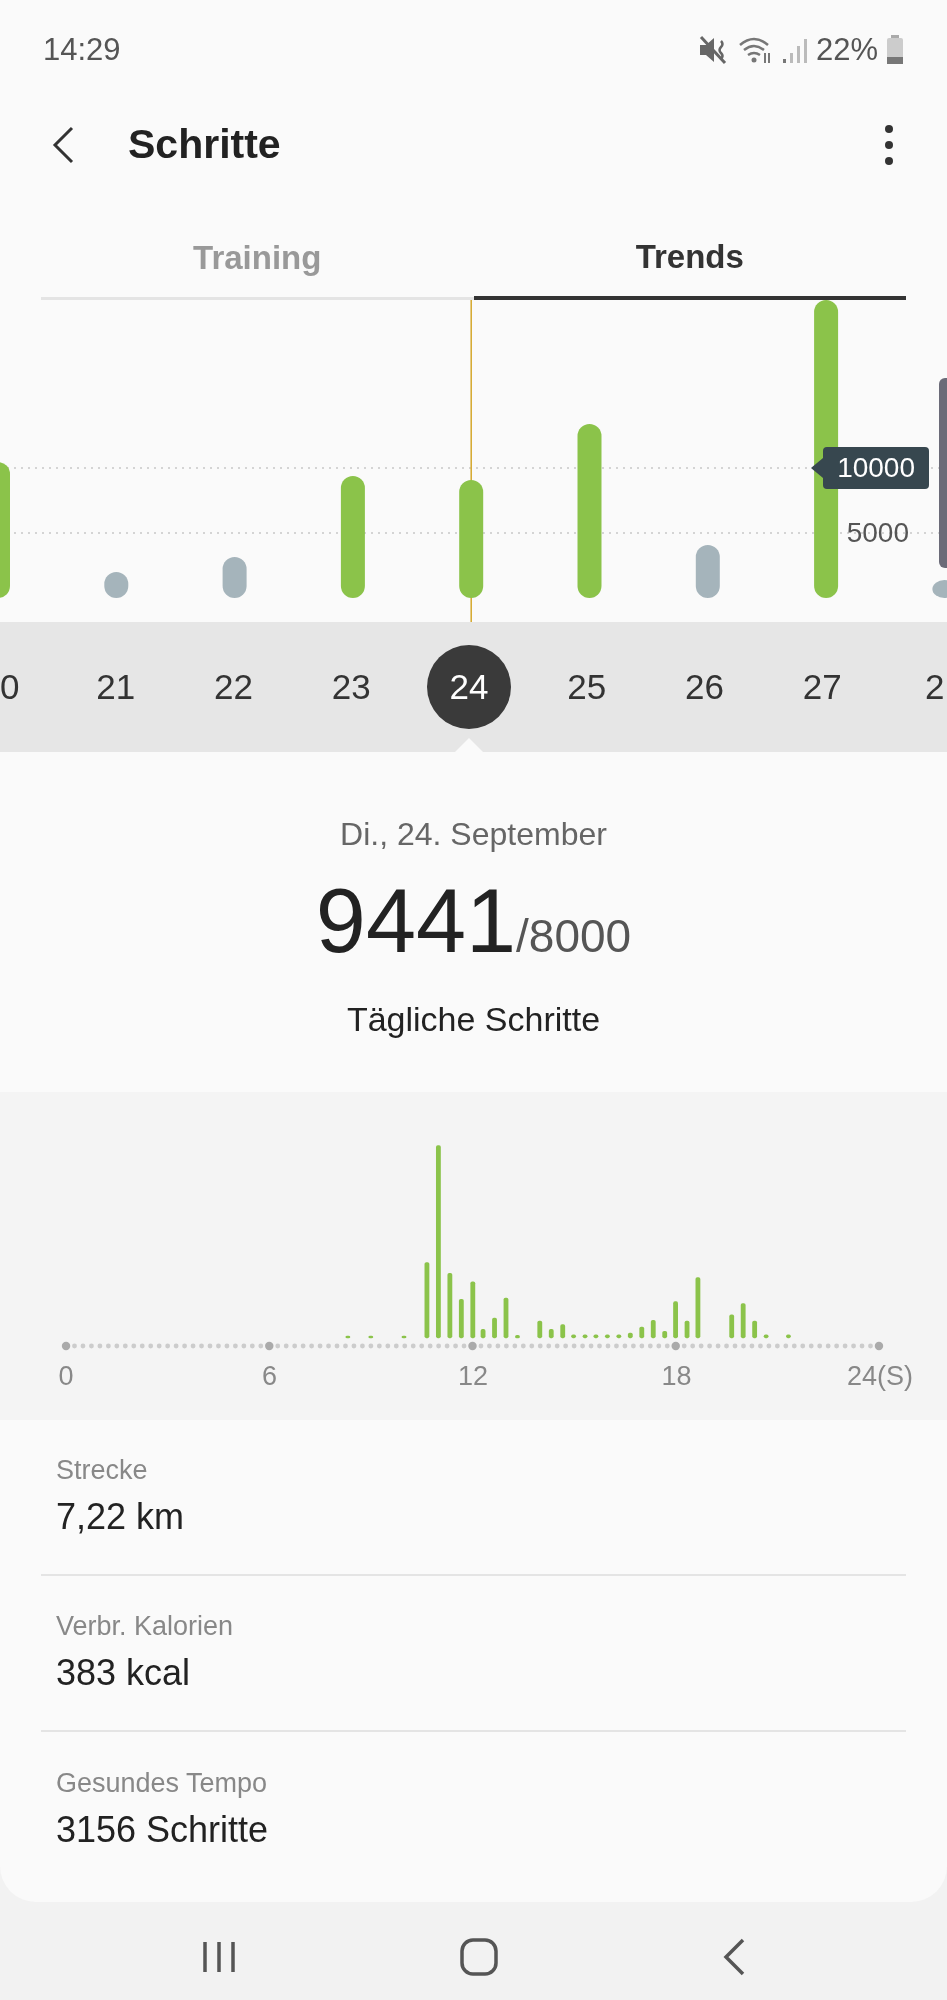  What do you see at coordinates (163, 1830) in the screenshot?
I see `stat-value: 3156 Schritte` at bounding box center [163, 1830].